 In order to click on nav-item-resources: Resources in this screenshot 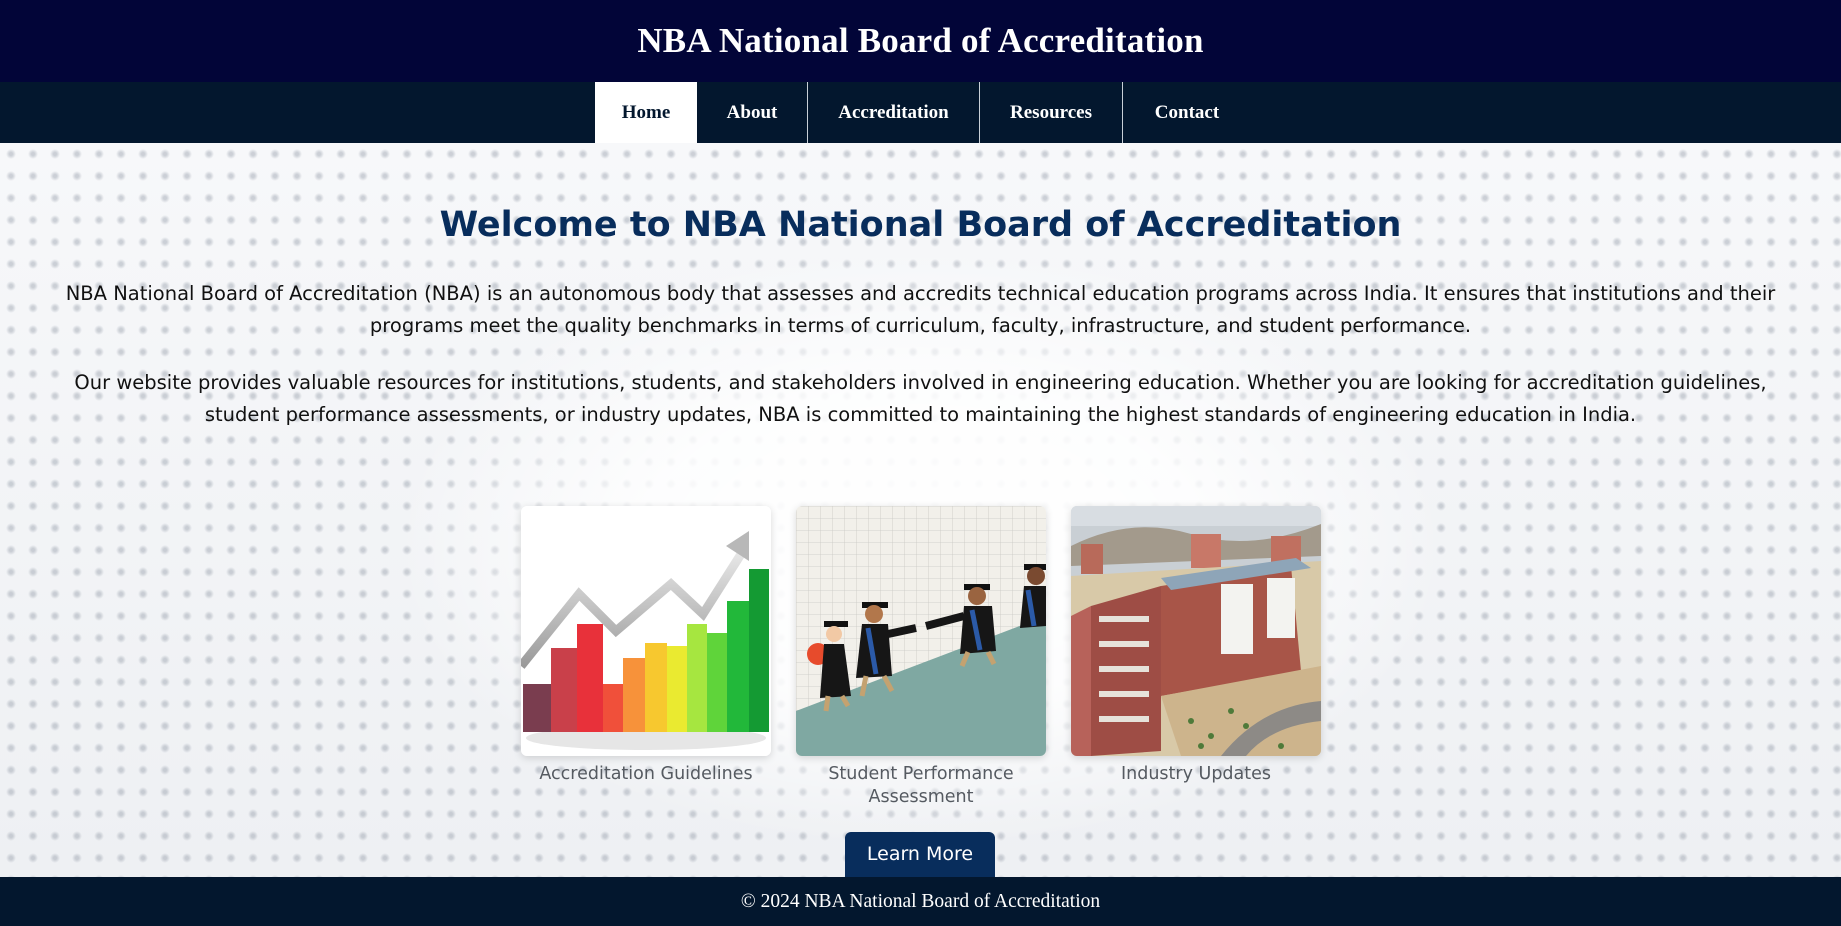, I will do `click(1051, 112)`.